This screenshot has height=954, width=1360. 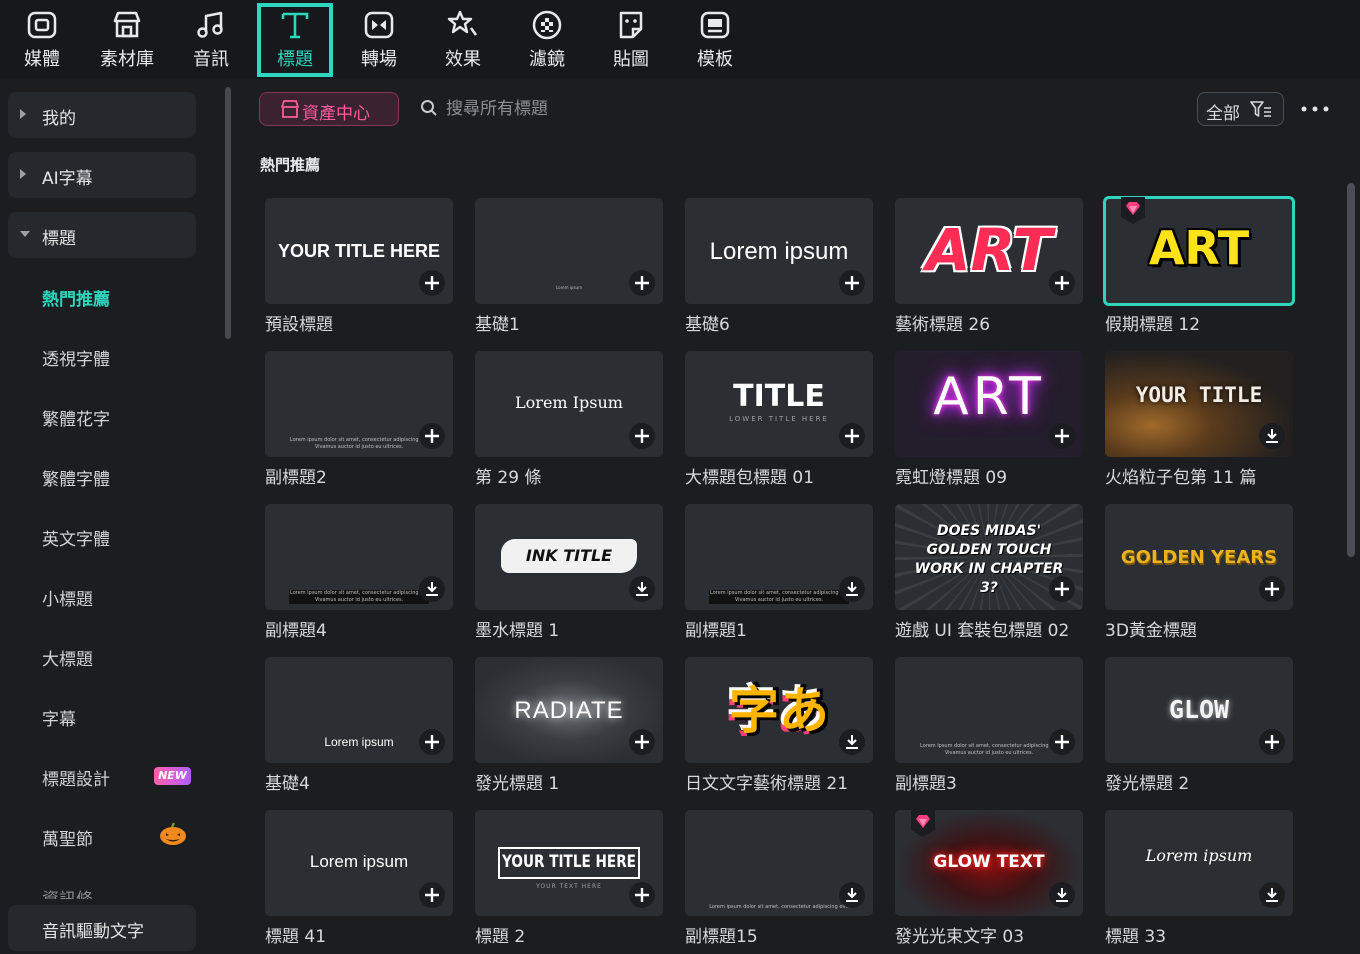 What do you see at coordinates (42, 40) in the screenshot?
I see `tool-media: 媒體` at bounding box center [42, 40].